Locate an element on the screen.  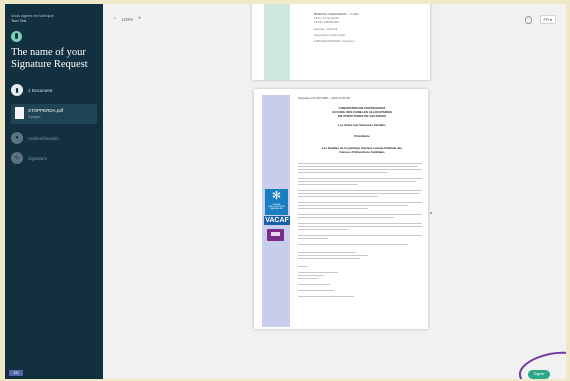
signature-step: ✎ Signature is located at coordinates (29, 158).